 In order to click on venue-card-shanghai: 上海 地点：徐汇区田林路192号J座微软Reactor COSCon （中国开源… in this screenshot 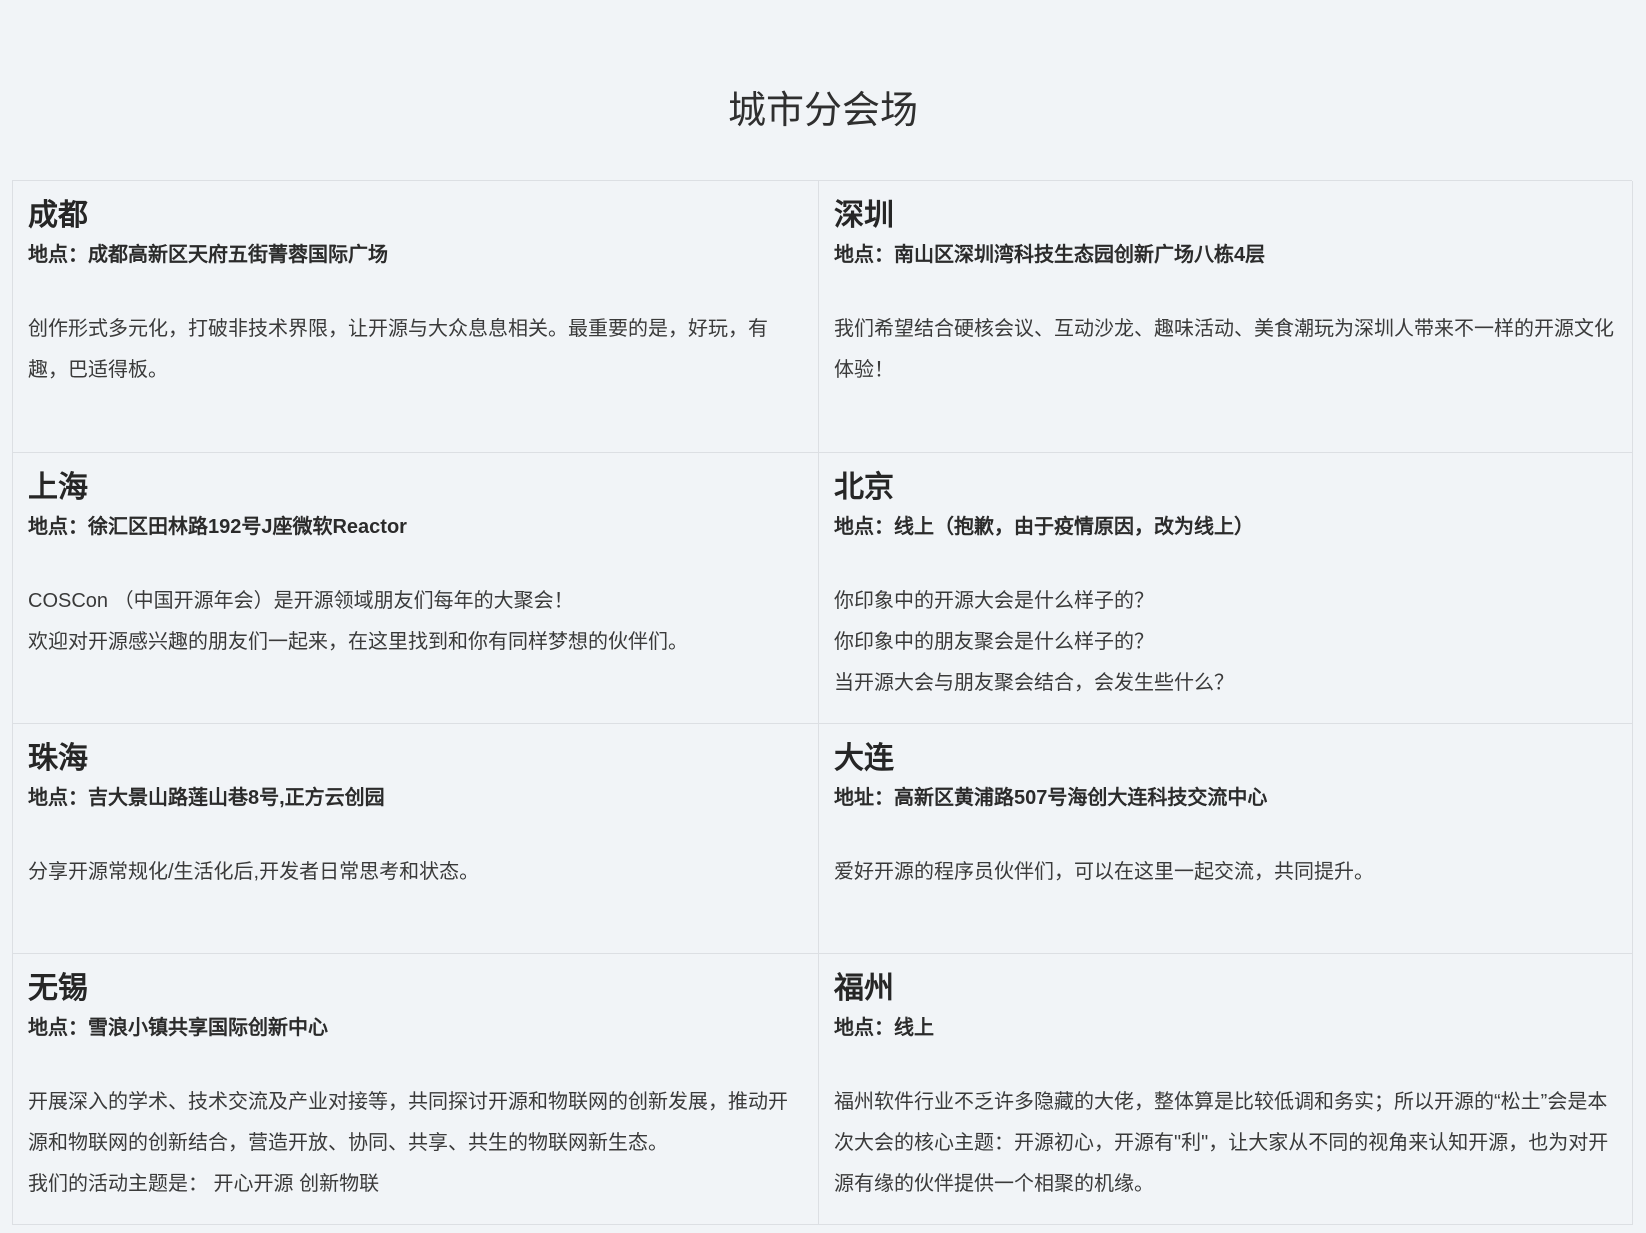, I will do `click(416, 588)`.